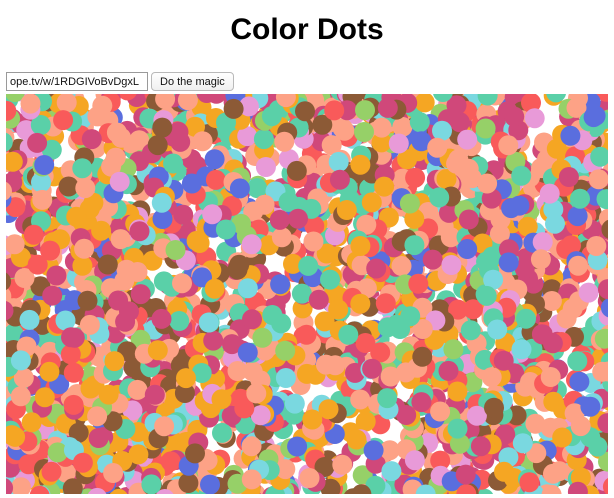 The image size is (614, 498). I want to click on controls-bar: Do the magic, so click(120, 81).